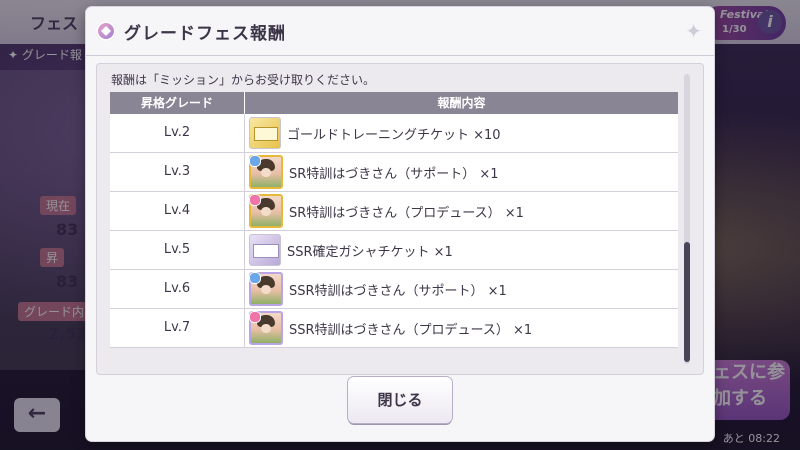  I want to click on table-row: Lv.5 SSR確定ガシャチケット ×1, so click(394, 250).